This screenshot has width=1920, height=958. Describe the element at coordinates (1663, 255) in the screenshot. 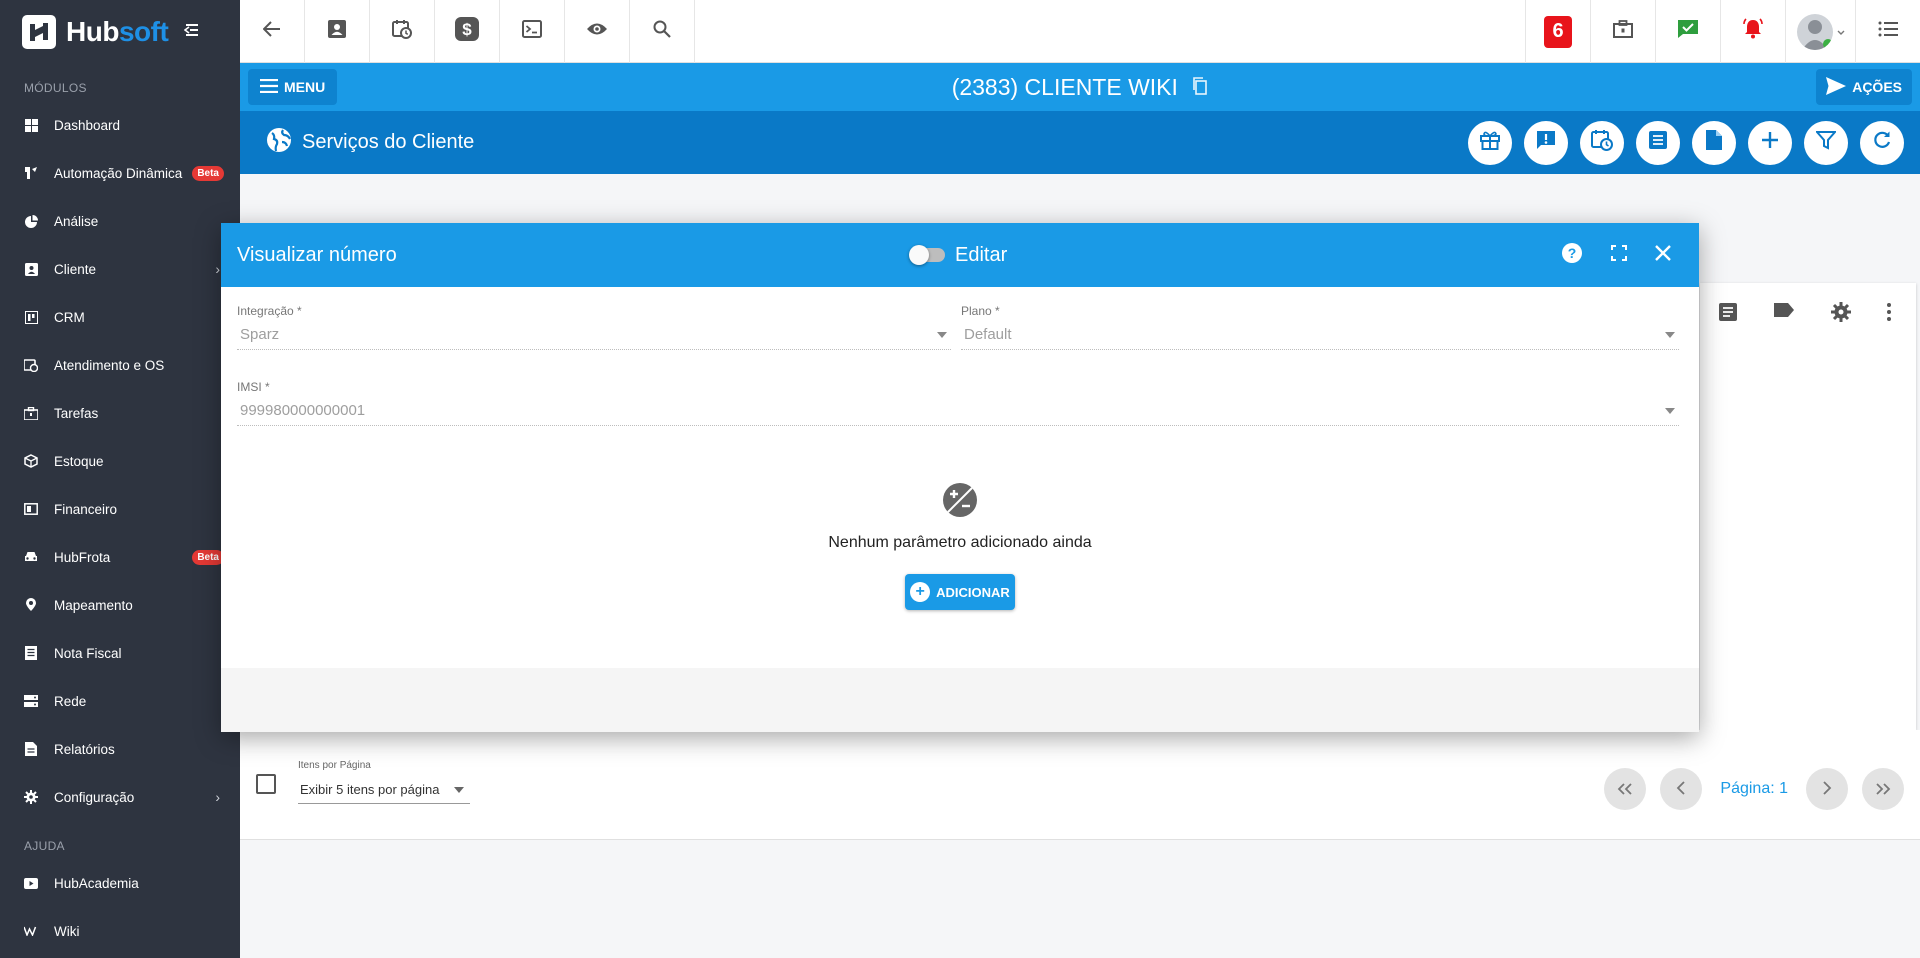

I see `close-icon` at that location.